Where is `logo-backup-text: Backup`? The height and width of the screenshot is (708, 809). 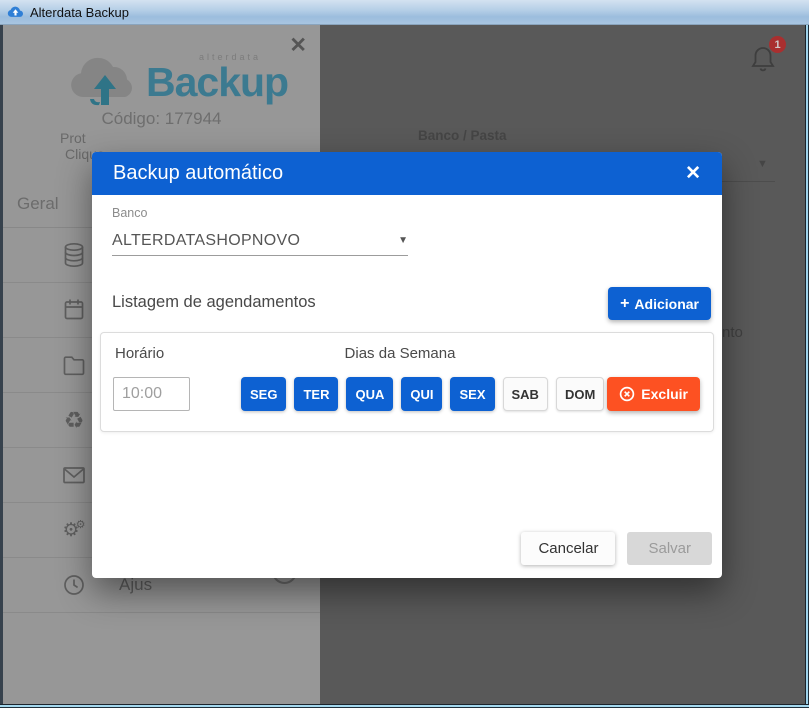
logo-backup-text: Backup is located at coordinates (217, 82).